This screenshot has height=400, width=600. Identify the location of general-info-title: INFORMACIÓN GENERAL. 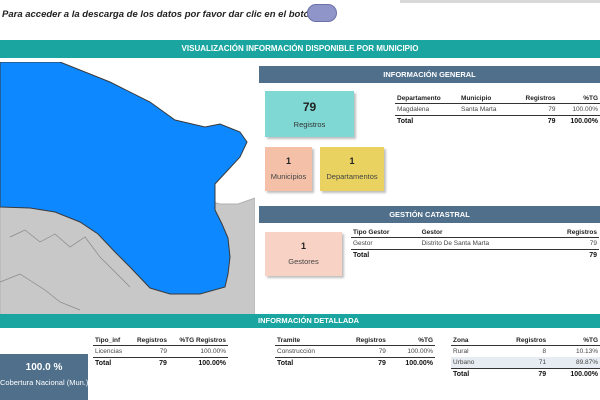
(429, 74).